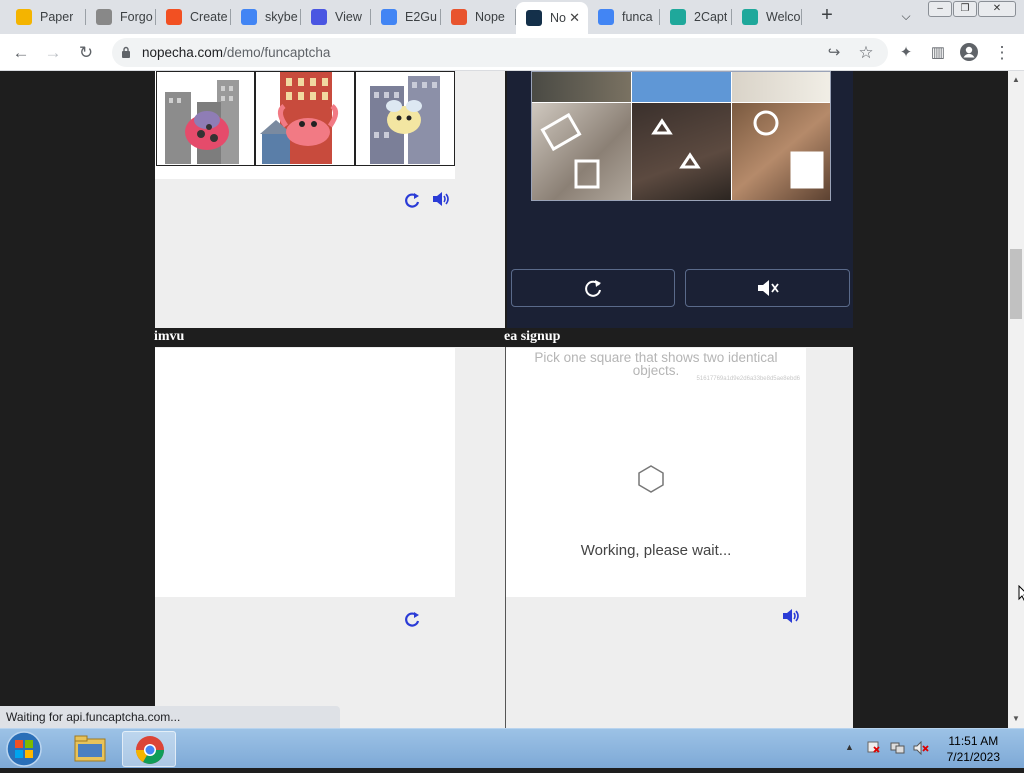 The image size is (1024, 773). What do you see at coordinates (973, 749) in the screenshot?
I see `taskbar-clock: 11:51 AM 7/21/2023` at bounding box center [973, 749].